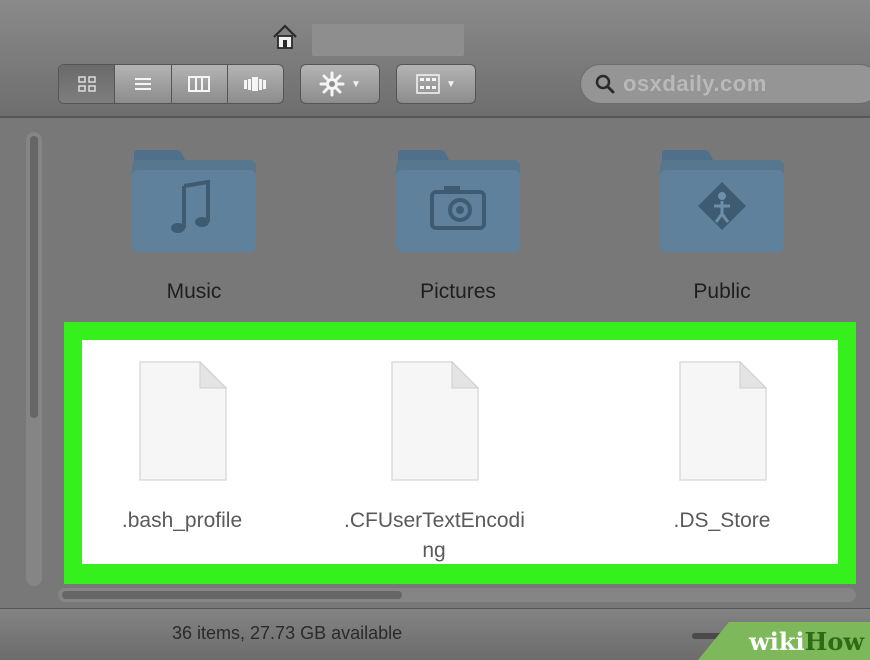 The height and width of the screenshot is (660, 870). I want to click on action-button: ▼, so click(340, 84).